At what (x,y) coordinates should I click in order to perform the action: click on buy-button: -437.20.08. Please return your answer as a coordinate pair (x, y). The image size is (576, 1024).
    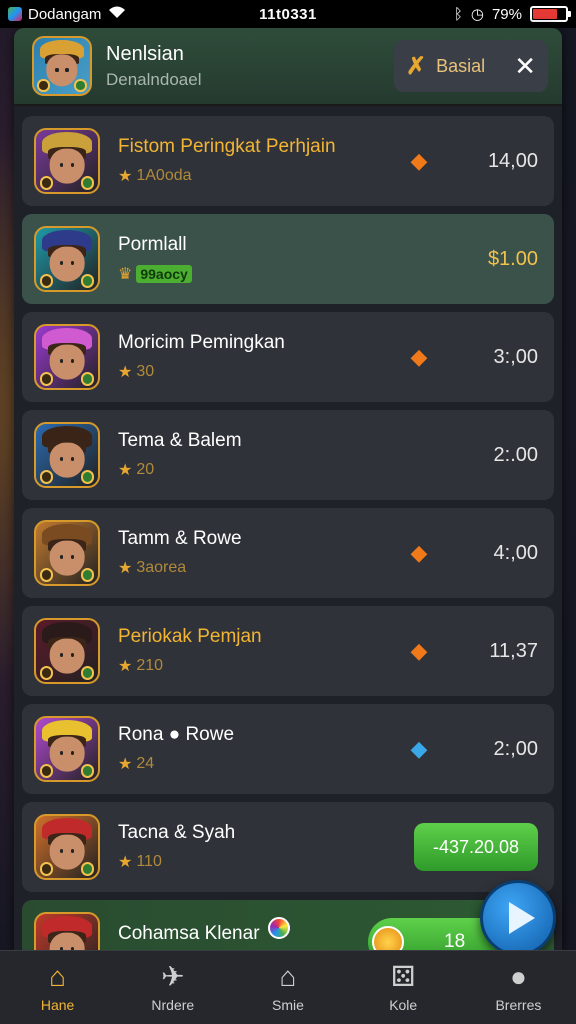
    Looking at the image, I should click on (476, 847).